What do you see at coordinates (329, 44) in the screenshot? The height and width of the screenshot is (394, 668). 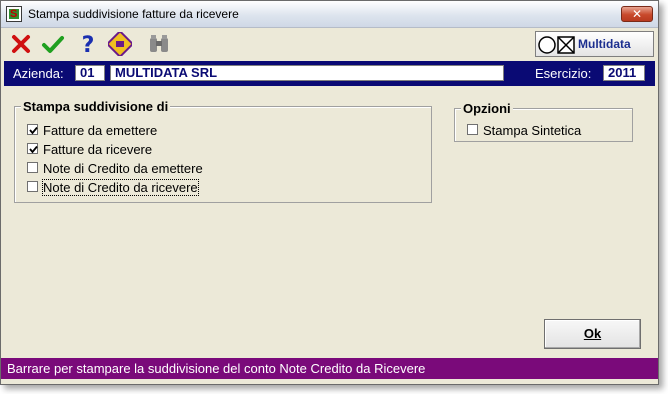 I see `toolbar: ? Multidata` at bounding box center [329, 44].